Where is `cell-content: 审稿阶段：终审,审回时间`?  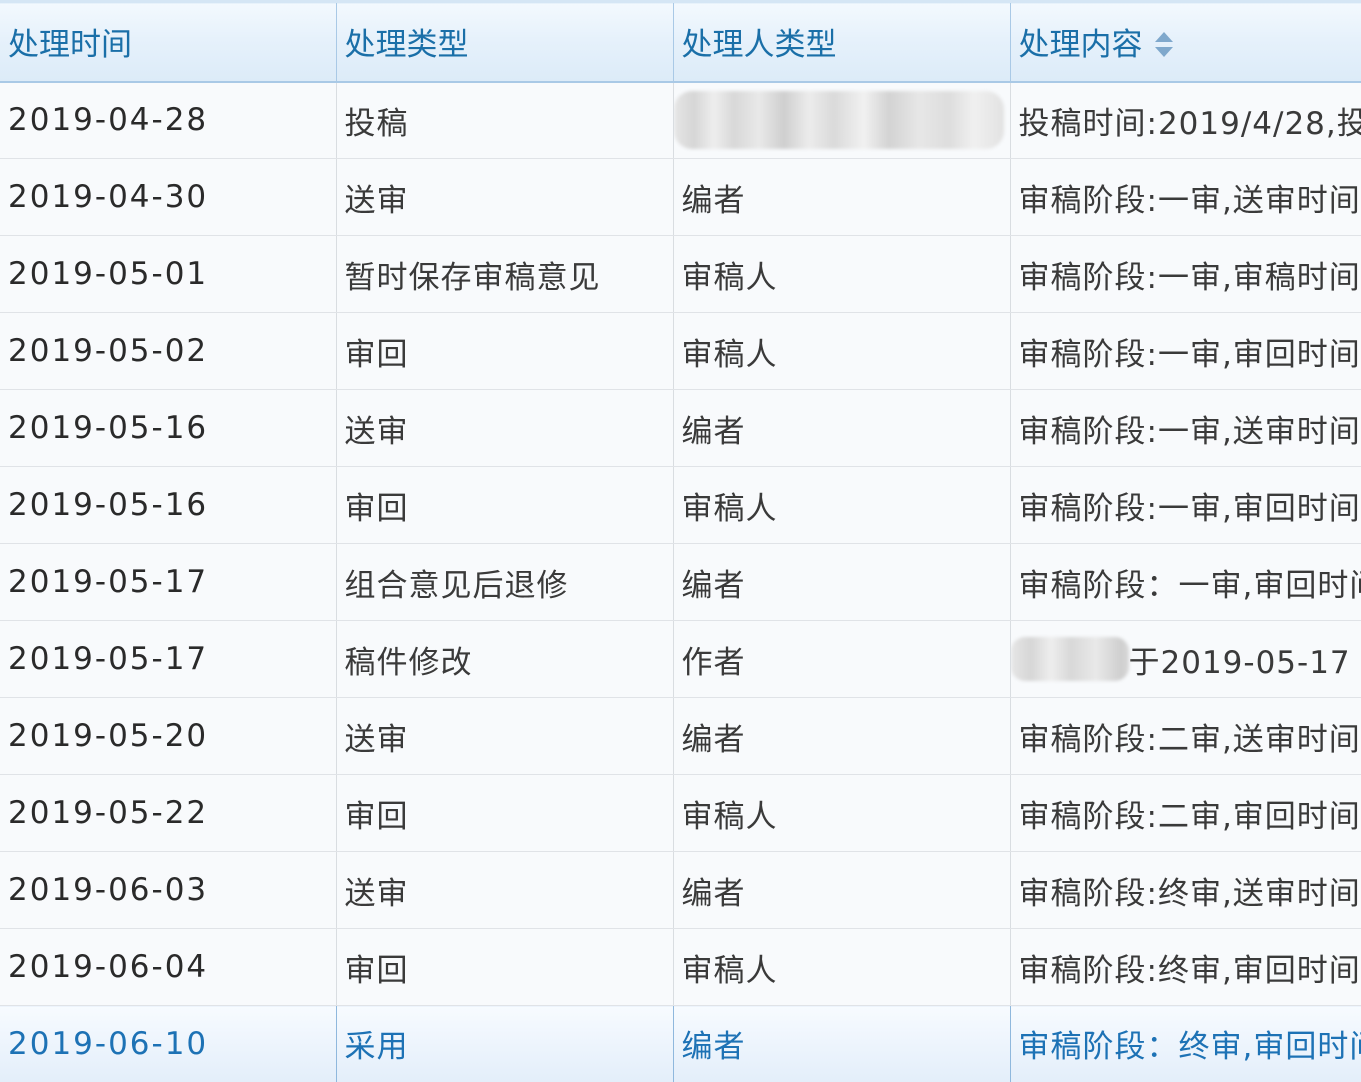
cell-content: 审稿阶段：终审,审回时间 is located at coordinates (1185, 1043).